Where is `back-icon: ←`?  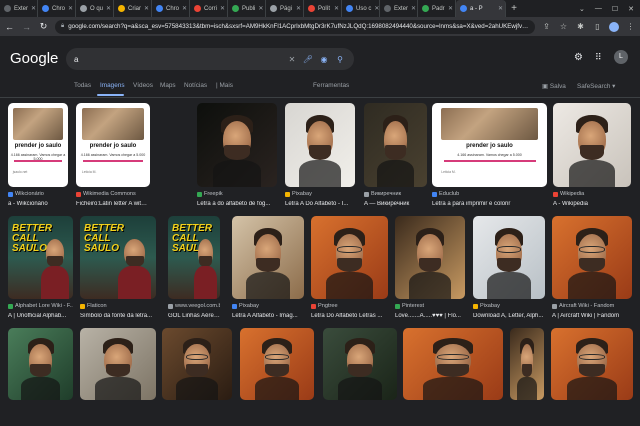
back-icon: ← is located at coordinates (9, 27).